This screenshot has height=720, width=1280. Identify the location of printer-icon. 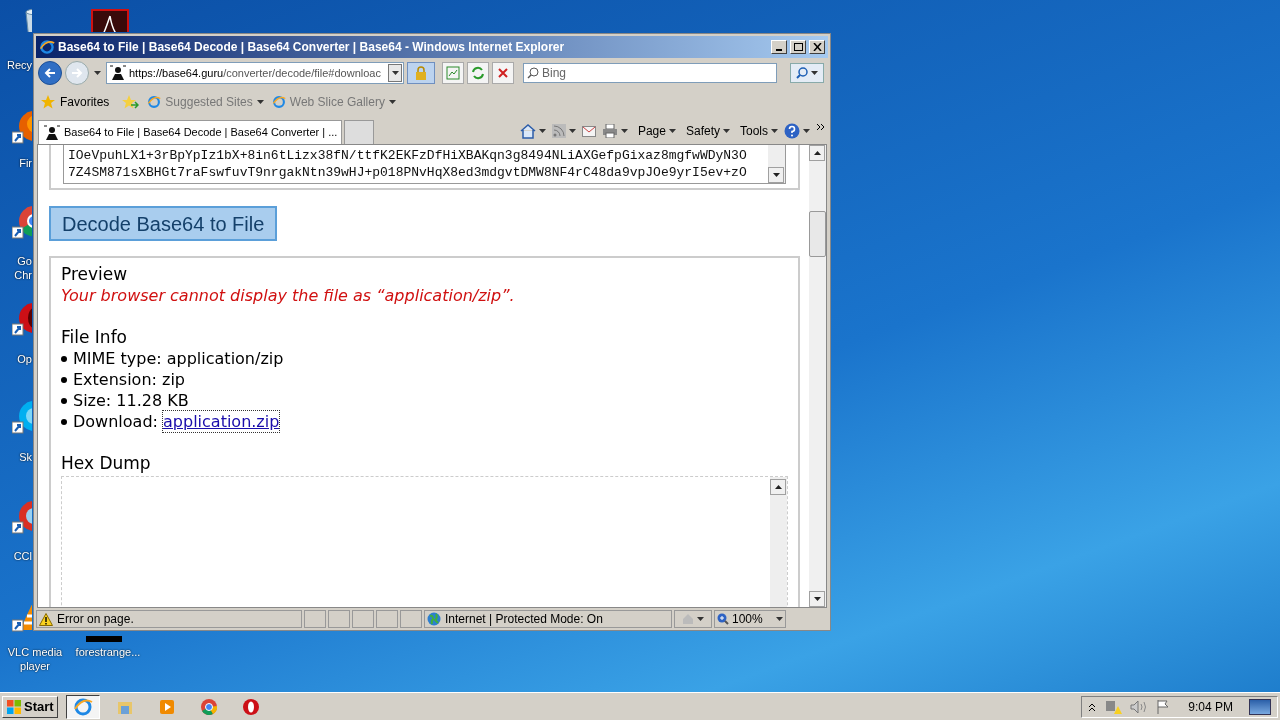
(609, 131).